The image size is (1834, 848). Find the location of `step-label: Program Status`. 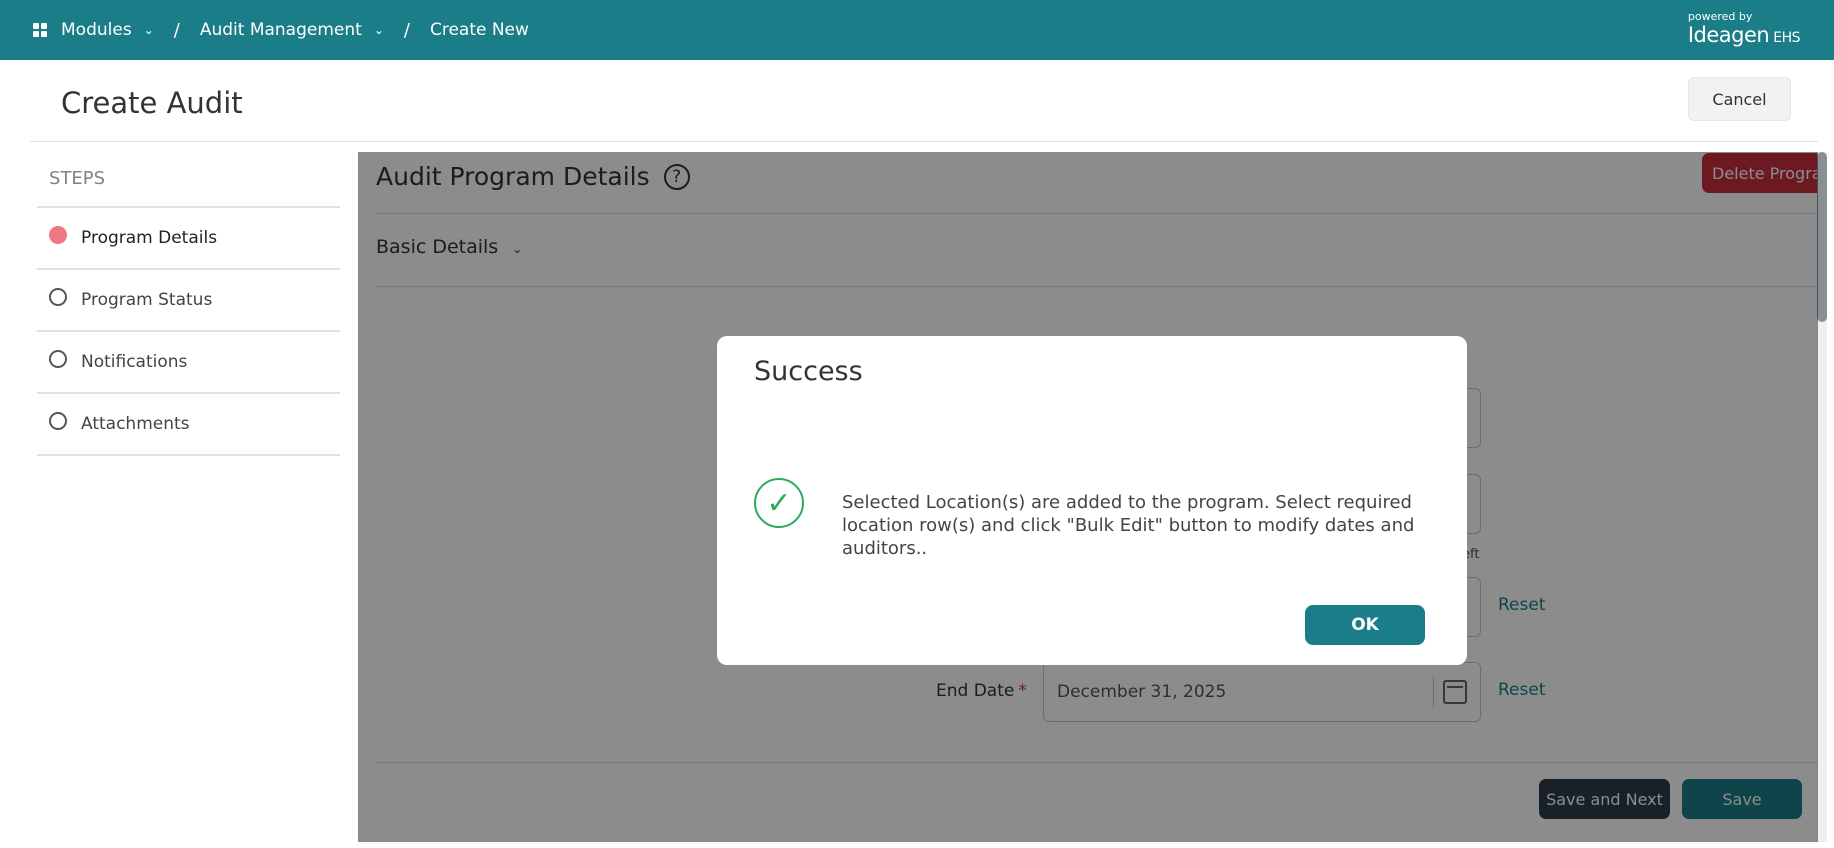

step-label: Program Status is located at coordinates (147, 300).